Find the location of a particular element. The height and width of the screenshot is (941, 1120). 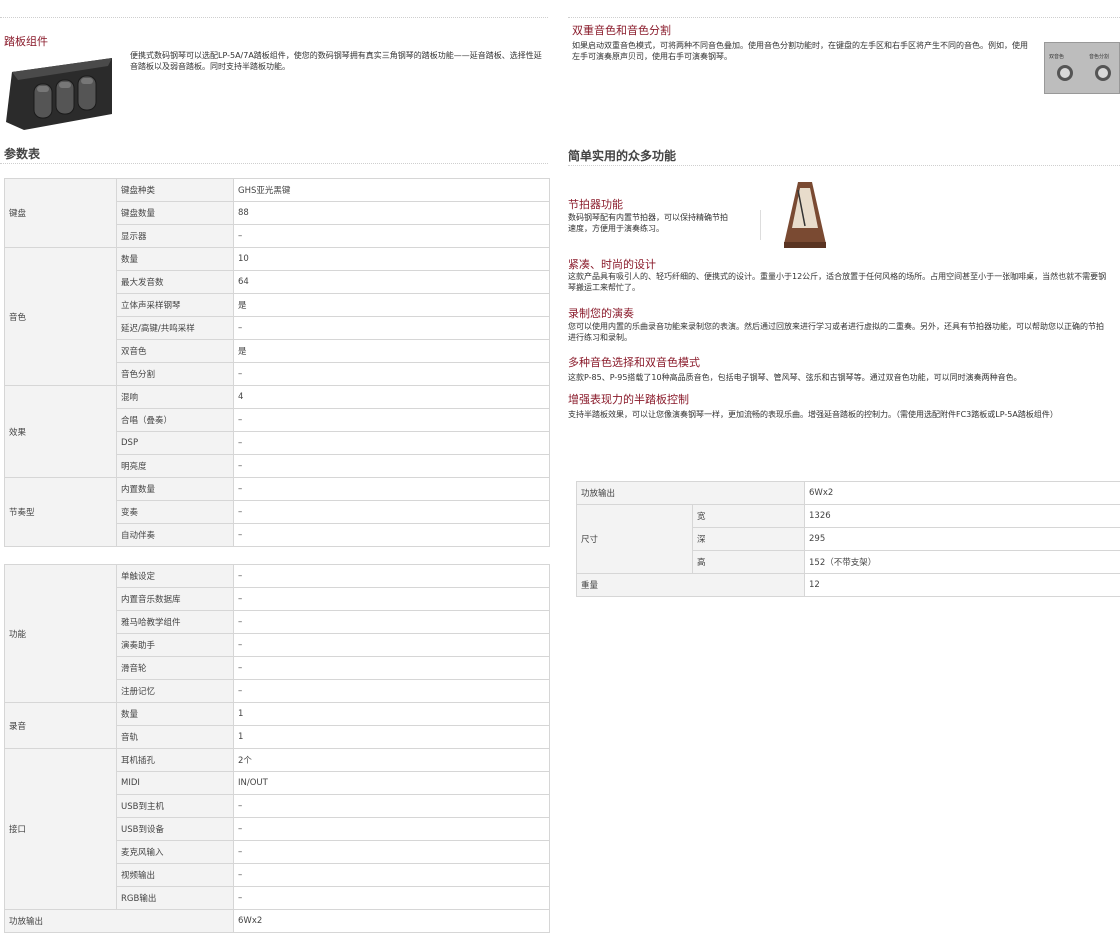

pedal-image is located at coordinates (59, 93).